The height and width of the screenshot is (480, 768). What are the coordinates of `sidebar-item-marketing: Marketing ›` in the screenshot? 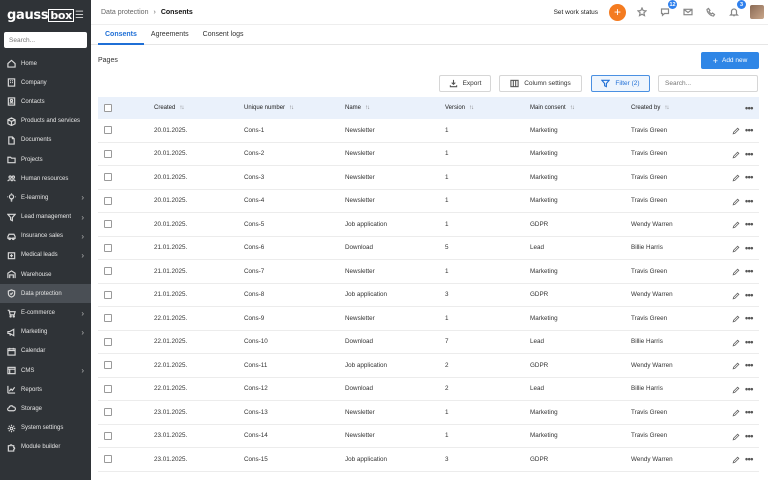 It's located at (45, 332).